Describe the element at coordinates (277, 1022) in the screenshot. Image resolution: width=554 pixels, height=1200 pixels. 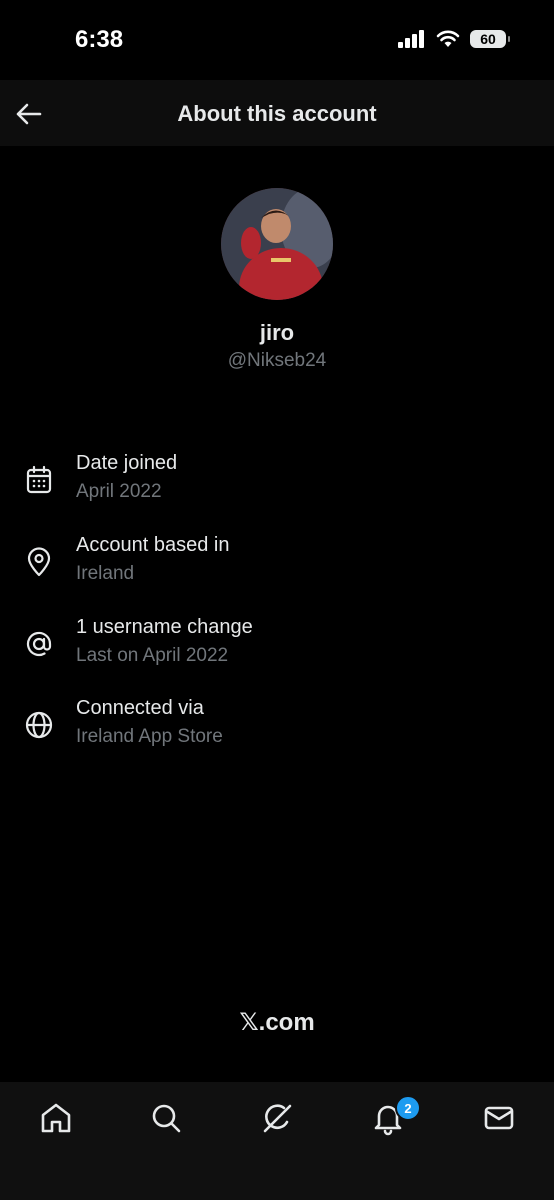
I see `x-com-logo: 𝕏.com` at that location.